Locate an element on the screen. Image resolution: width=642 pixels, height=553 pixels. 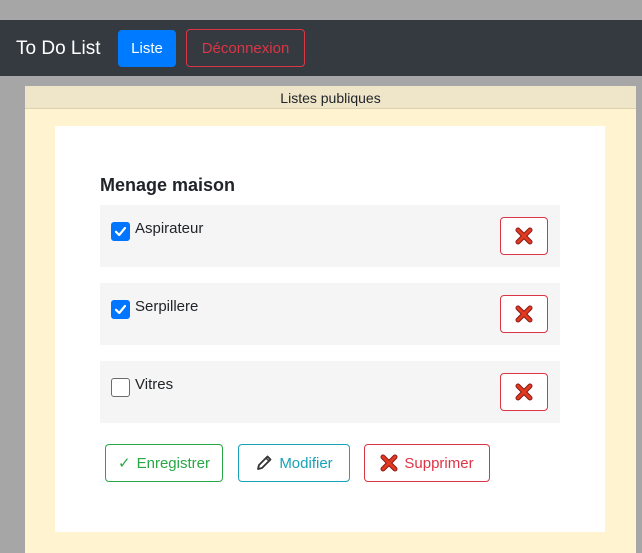
pencil-icon is located at coordinates (264, 463).